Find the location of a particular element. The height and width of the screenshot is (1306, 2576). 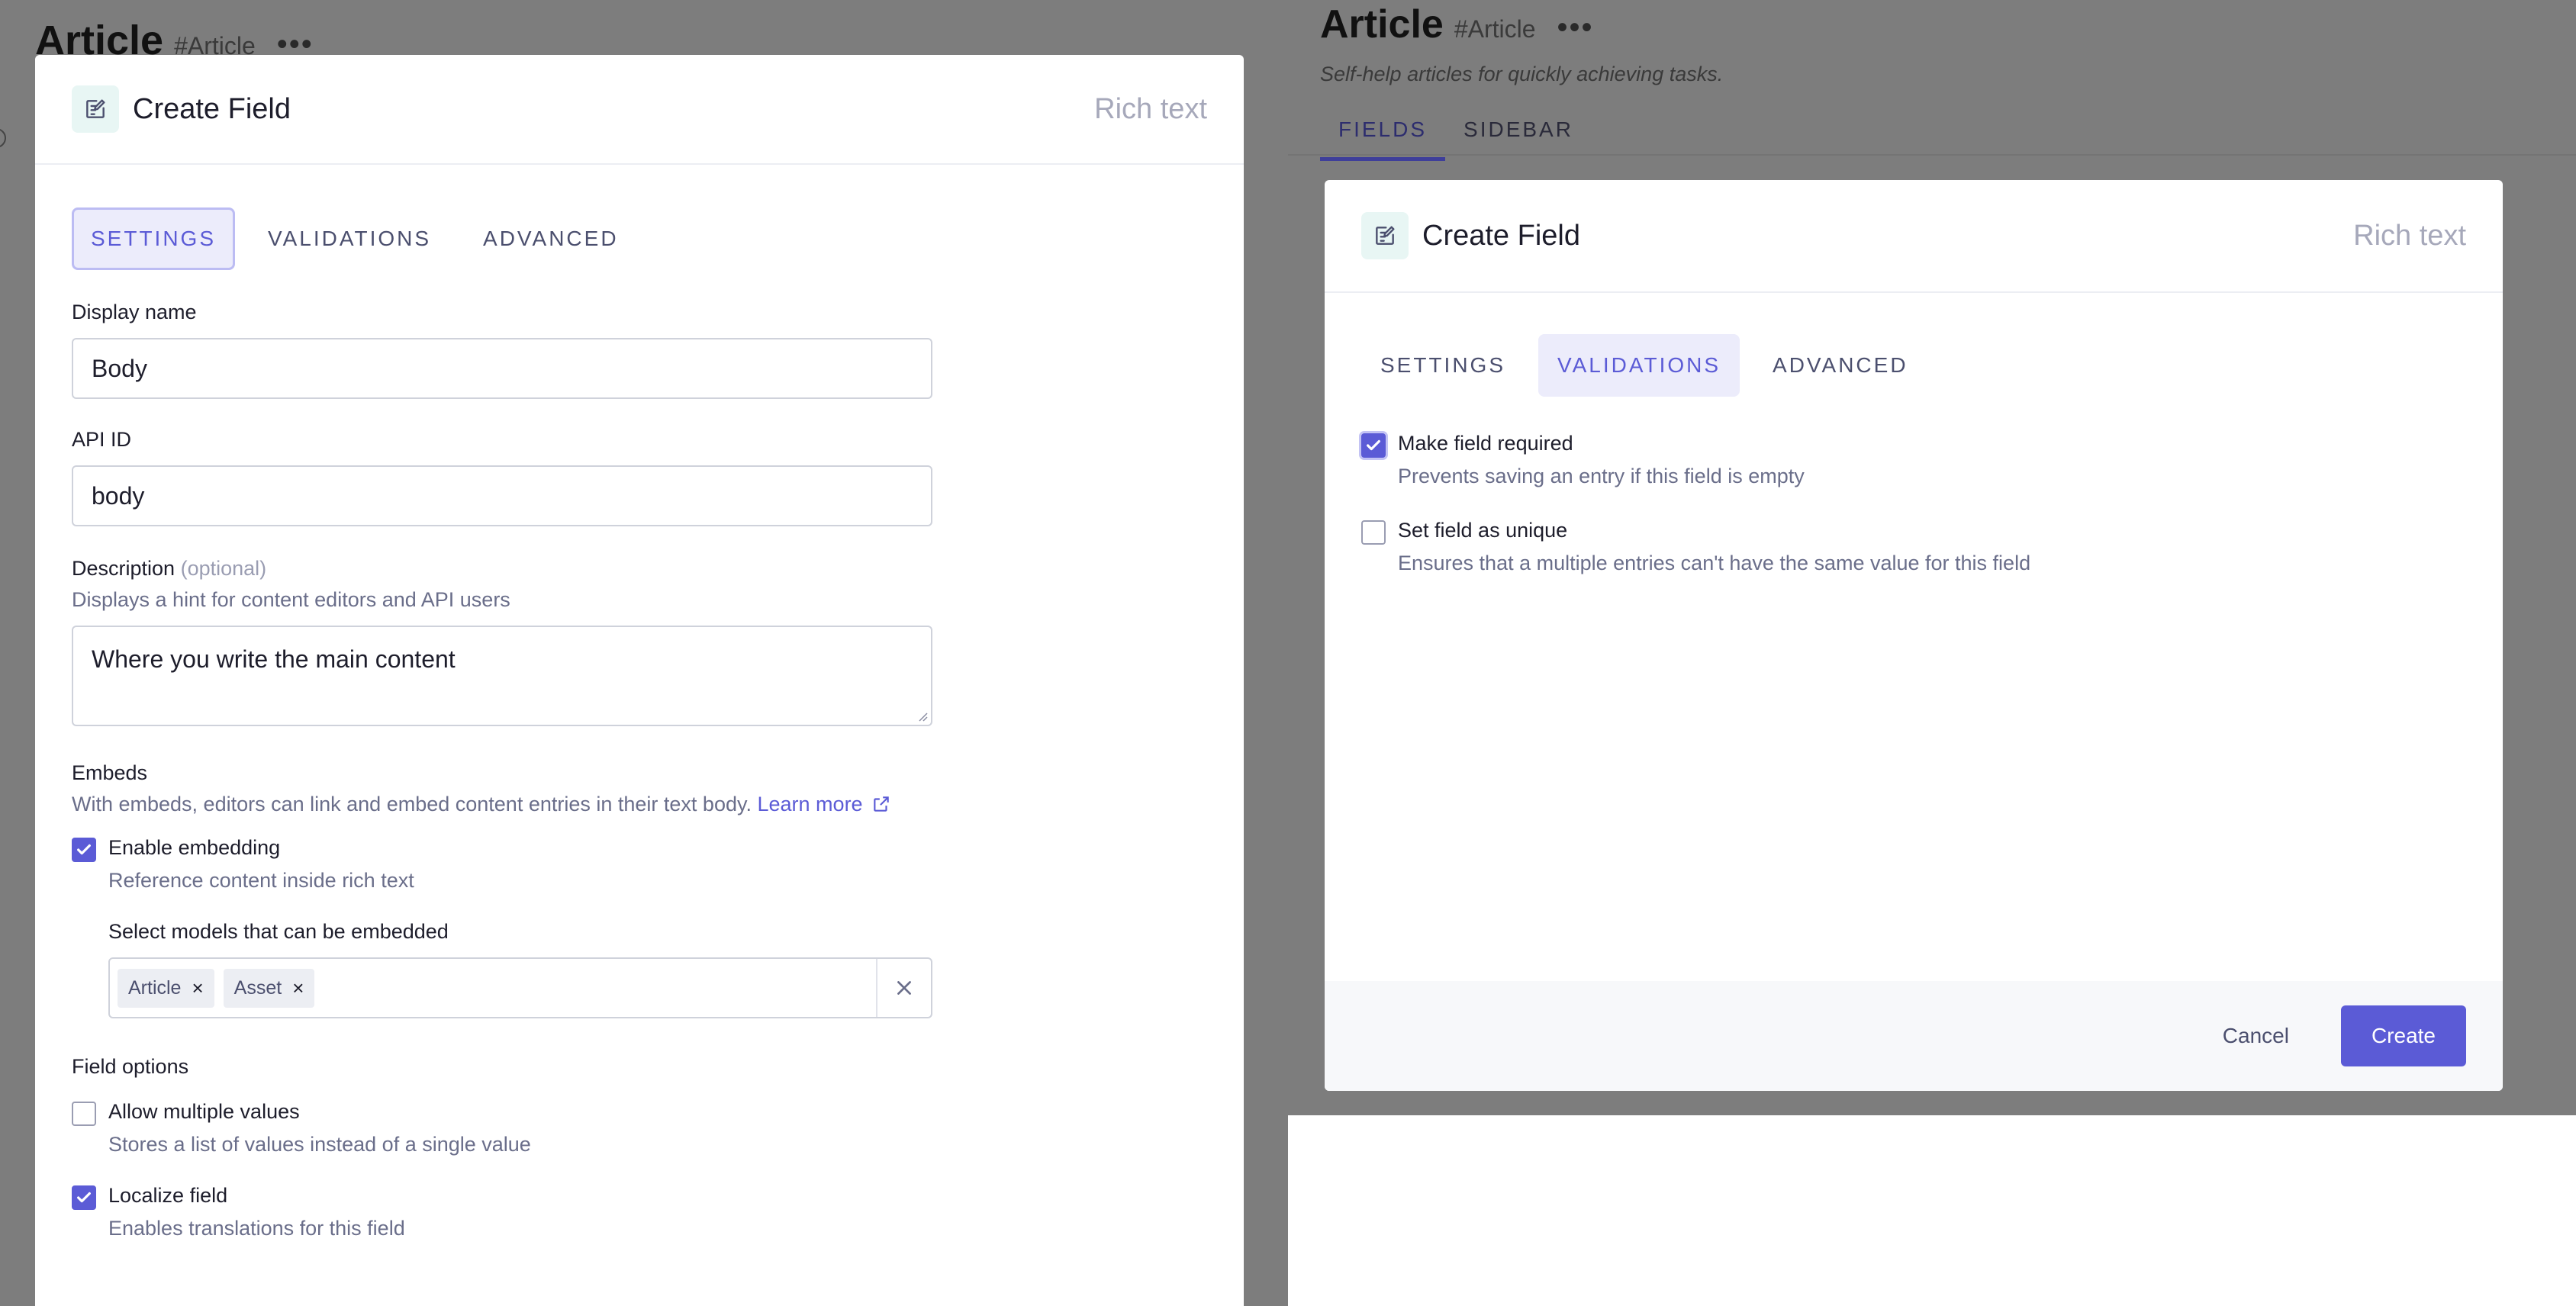

close-icon is located at coordinates (904, 988).